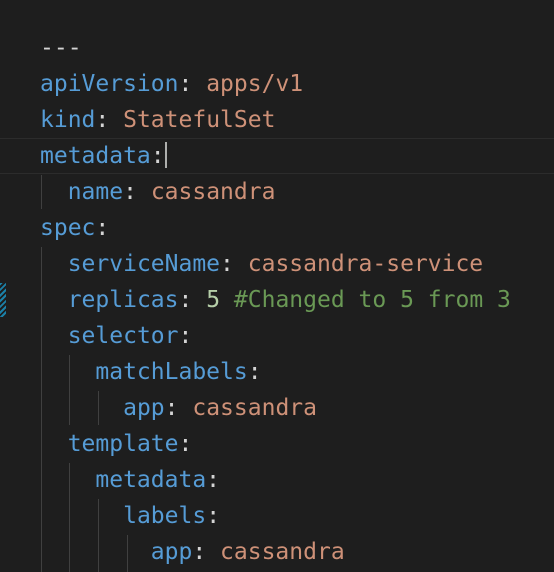  I want to click on code-line: replicas: 5 #Changed to 5 from 3, so click(277, 300).